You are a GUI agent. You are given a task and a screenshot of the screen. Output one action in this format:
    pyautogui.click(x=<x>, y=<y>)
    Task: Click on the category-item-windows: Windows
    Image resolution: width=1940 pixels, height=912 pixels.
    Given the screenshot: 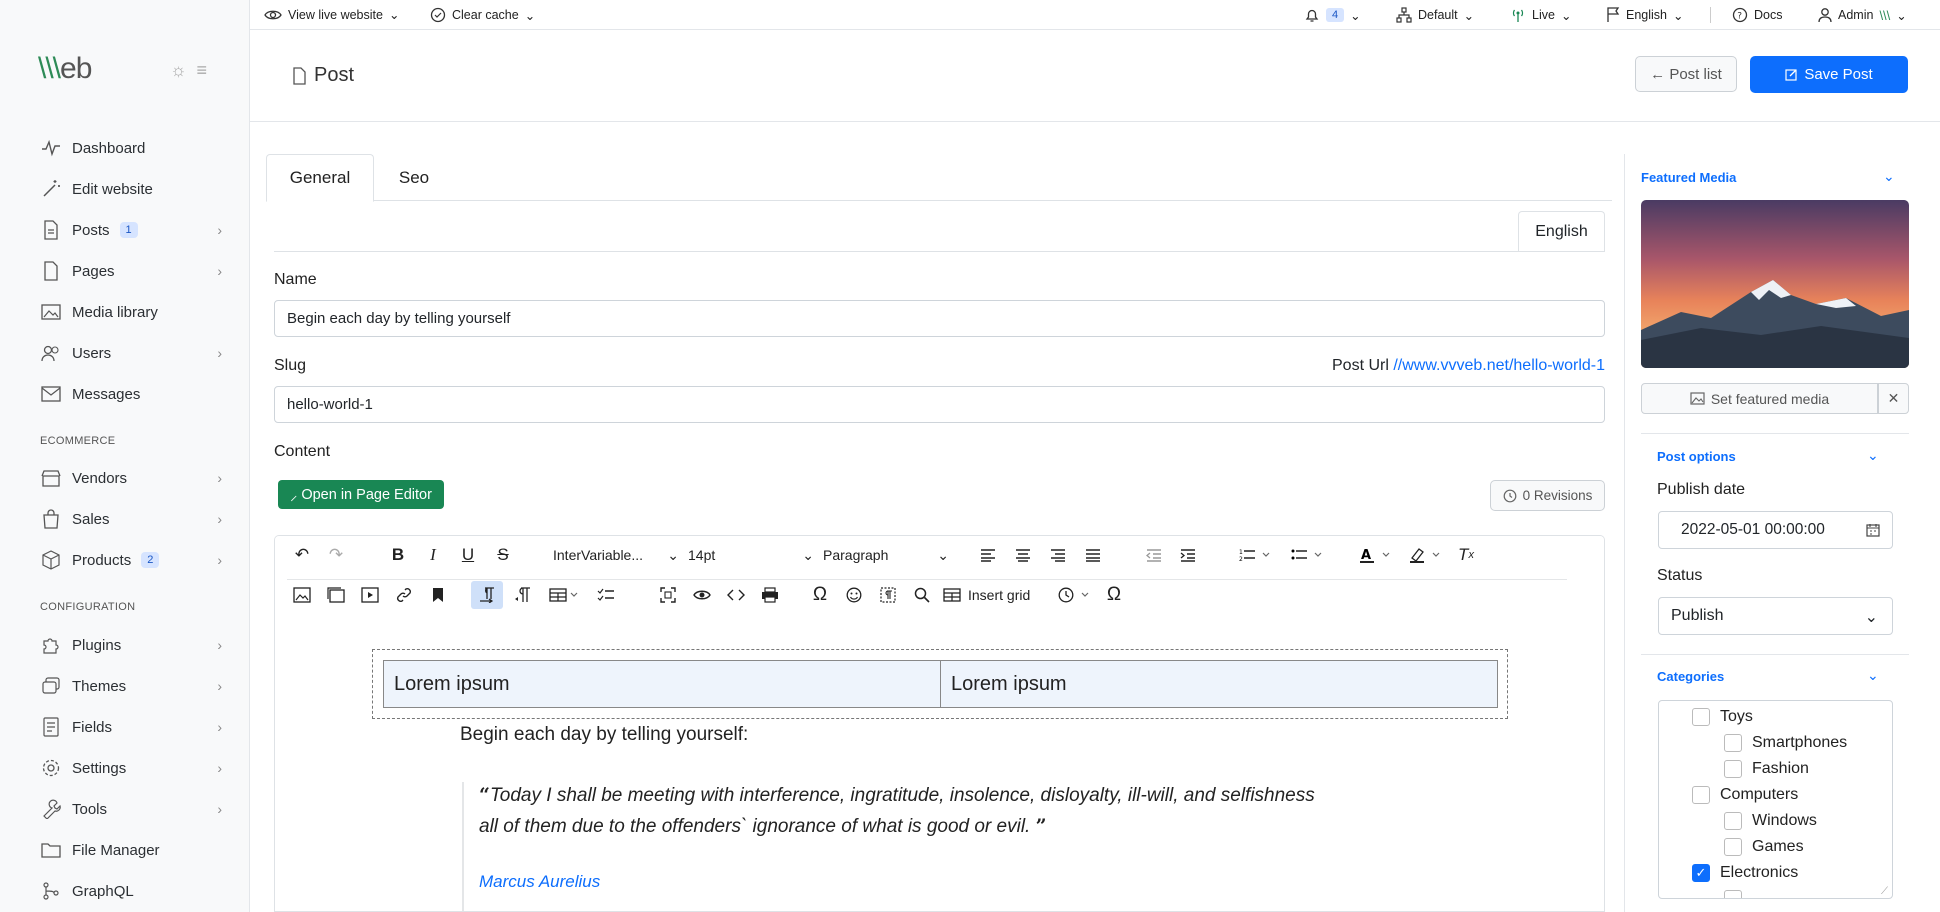 What is the action you would take?
    pyautogui.click(x=1770, y=821)
    